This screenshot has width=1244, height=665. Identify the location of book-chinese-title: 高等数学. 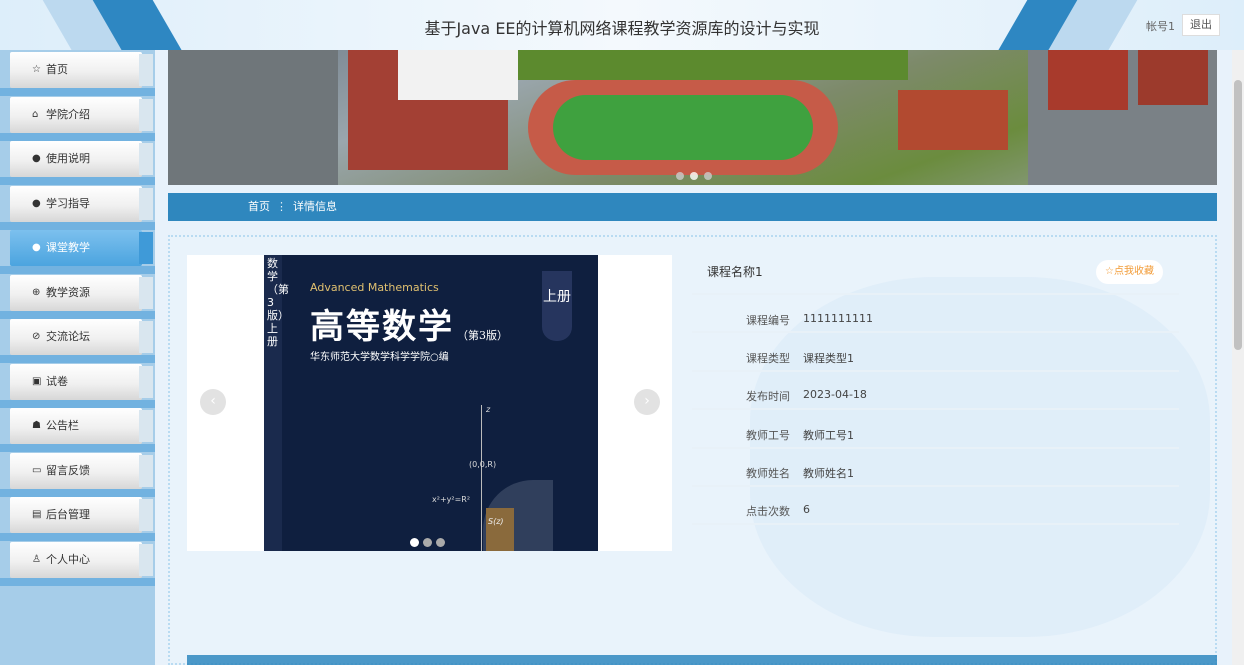
(382, 327).